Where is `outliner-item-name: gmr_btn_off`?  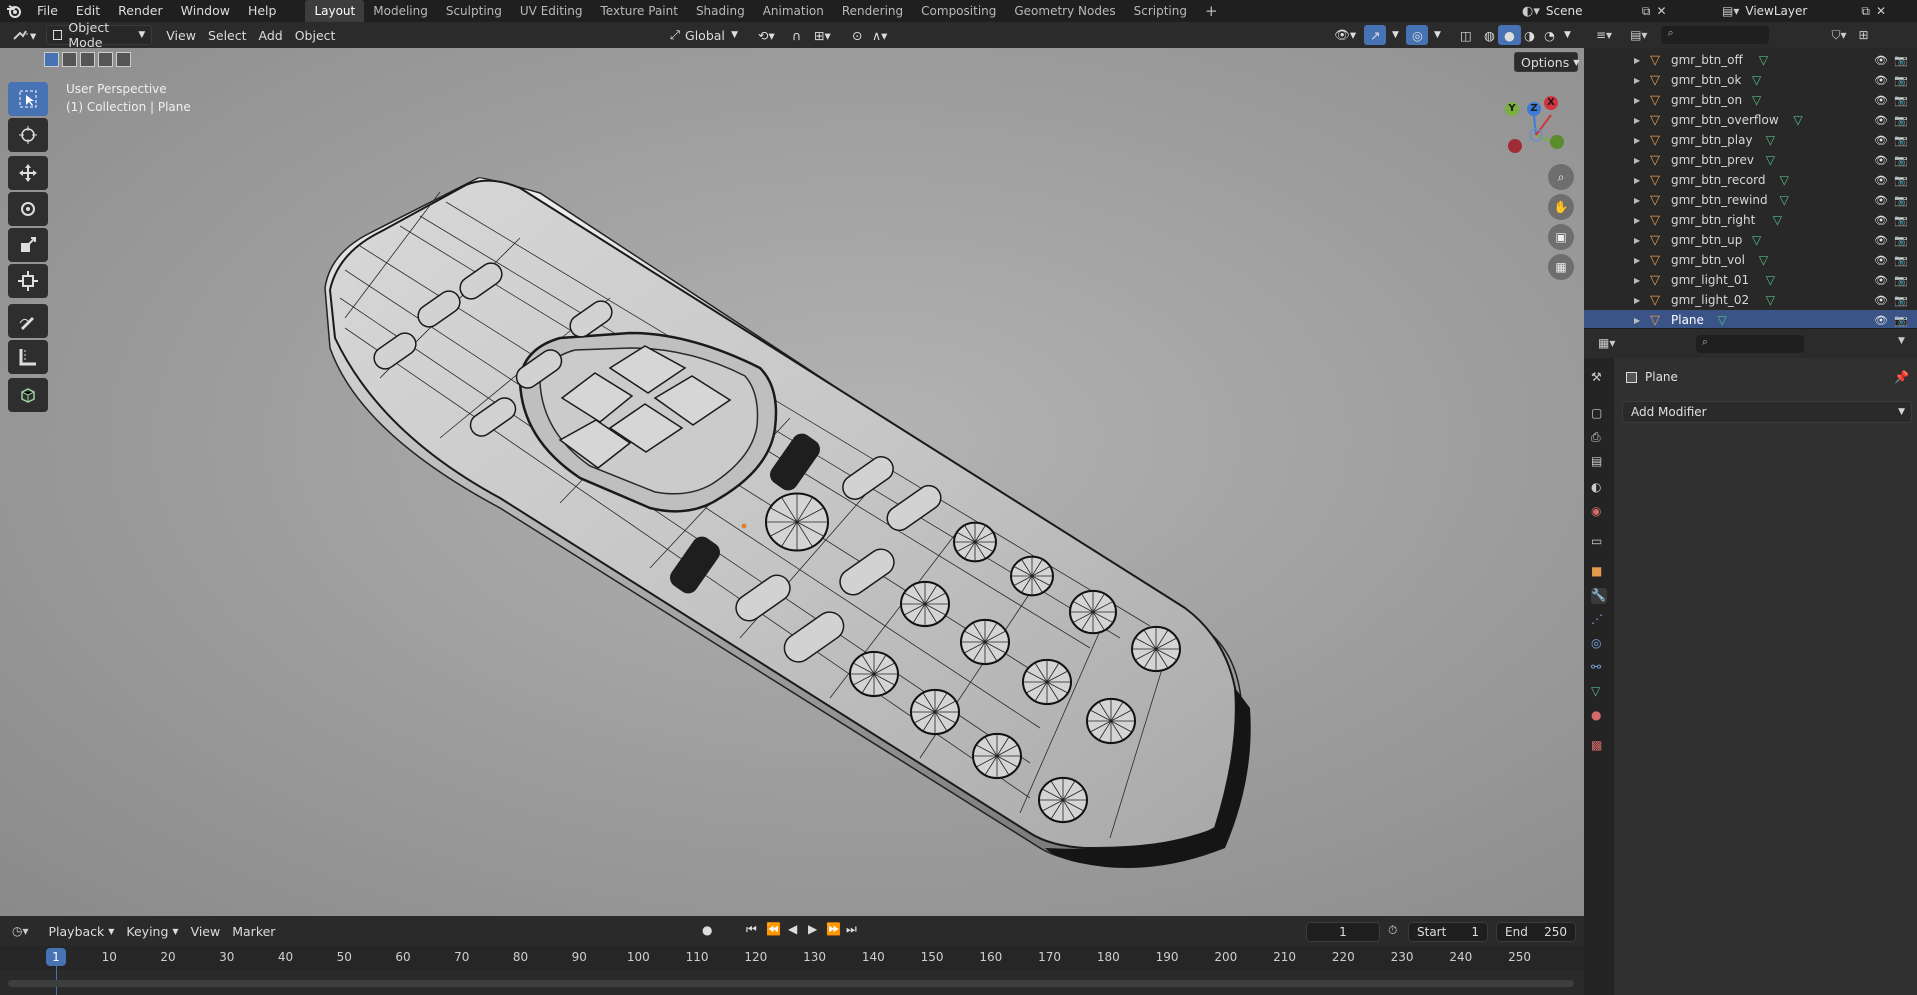
outliner-item-name: gmr_btn_off is located at coordinates (1707, 60).